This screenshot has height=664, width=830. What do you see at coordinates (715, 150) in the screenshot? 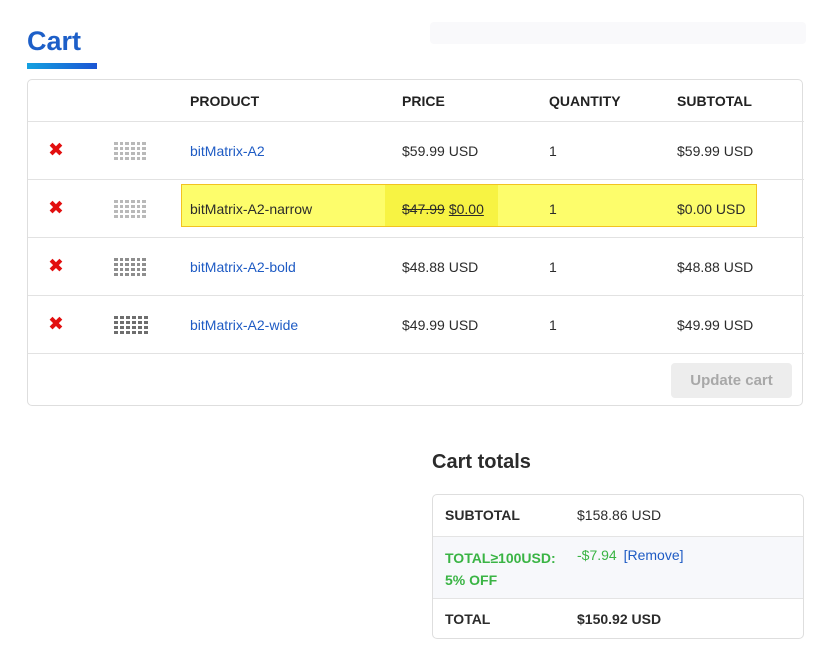
I see `product-subtotal: $59.99 USD` at bounding box center [715, 150].